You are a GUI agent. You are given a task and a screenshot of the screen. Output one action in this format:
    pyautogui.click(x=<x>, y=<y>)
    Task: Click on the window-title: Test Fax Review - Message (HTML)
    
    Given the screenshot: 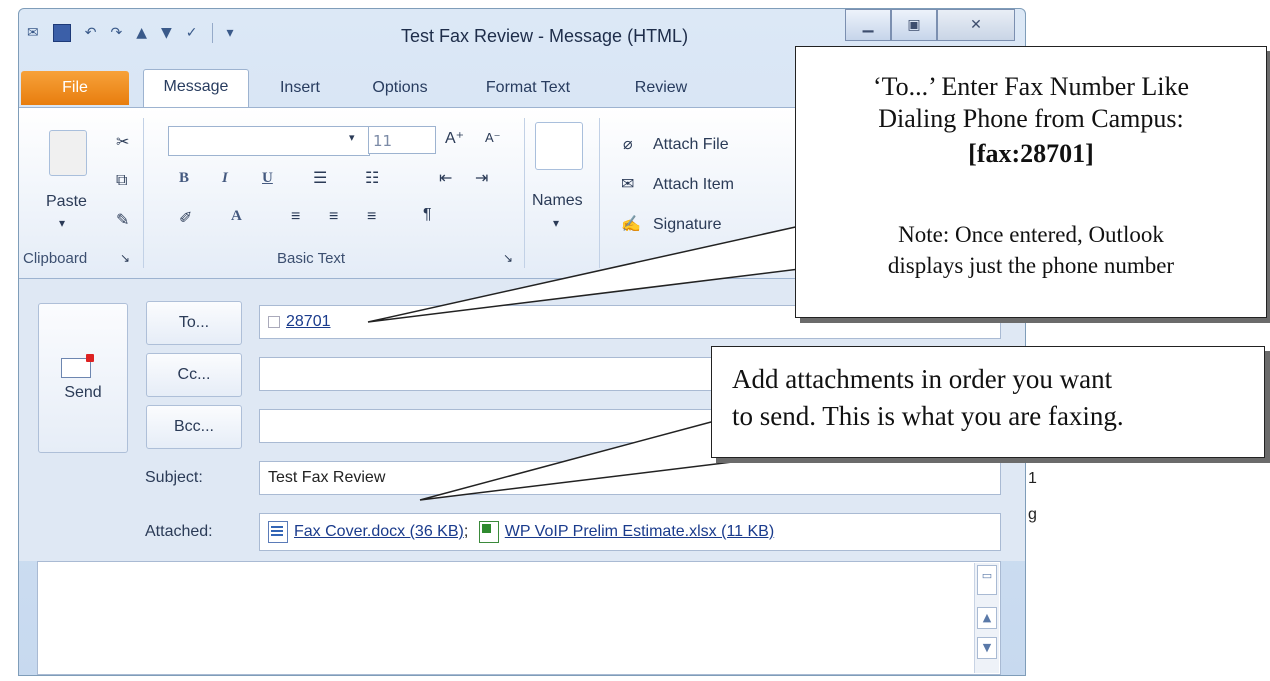 What is the action you would take?
    pyautogui.click(x=545, y=36)
    